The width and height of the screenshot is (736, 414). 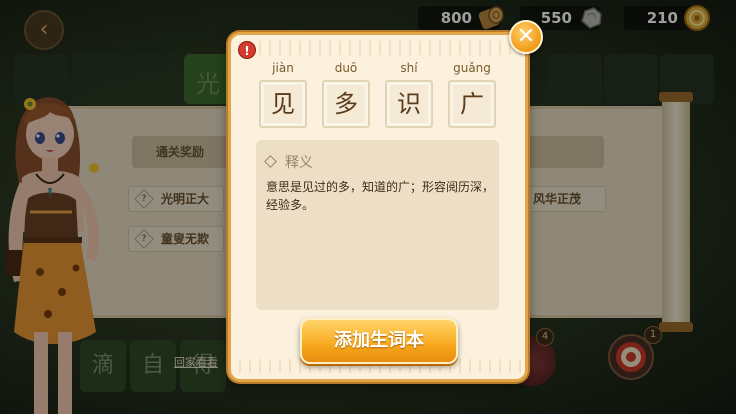 I want to click on close-button: ✕, so click(x=526, y=37).